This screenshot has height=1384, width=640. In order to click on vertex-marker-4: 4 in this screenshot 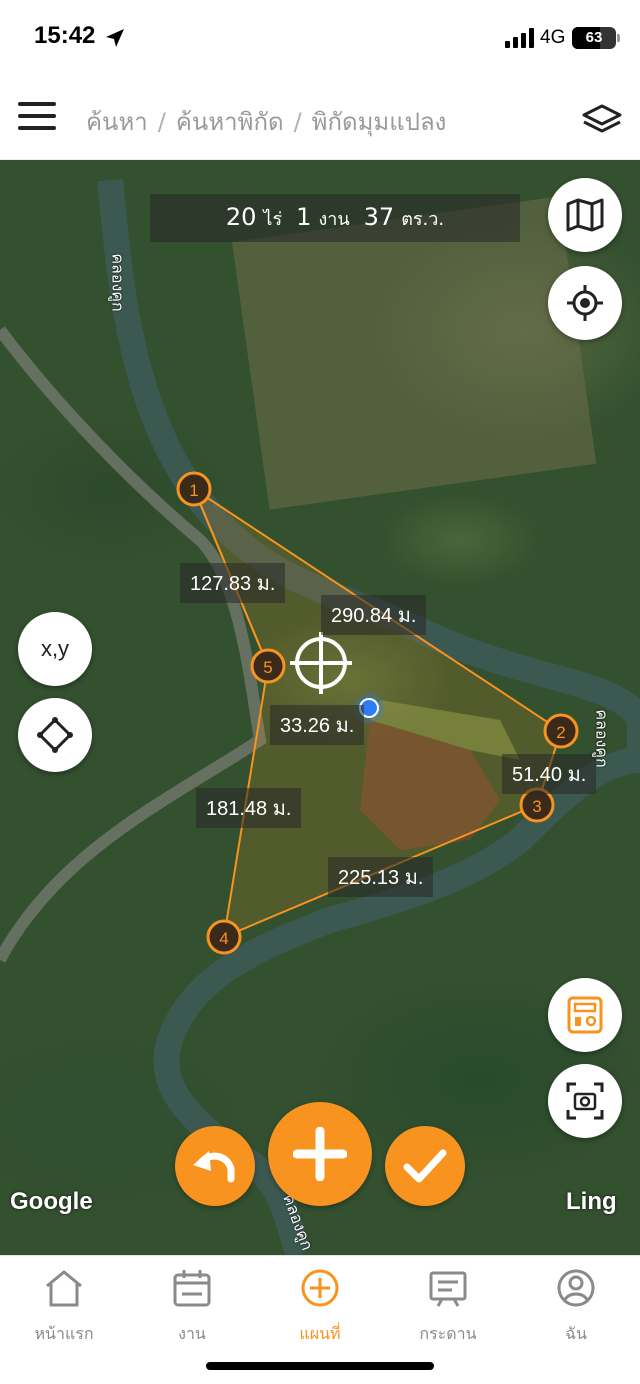, I will do `click(224, 937)`.